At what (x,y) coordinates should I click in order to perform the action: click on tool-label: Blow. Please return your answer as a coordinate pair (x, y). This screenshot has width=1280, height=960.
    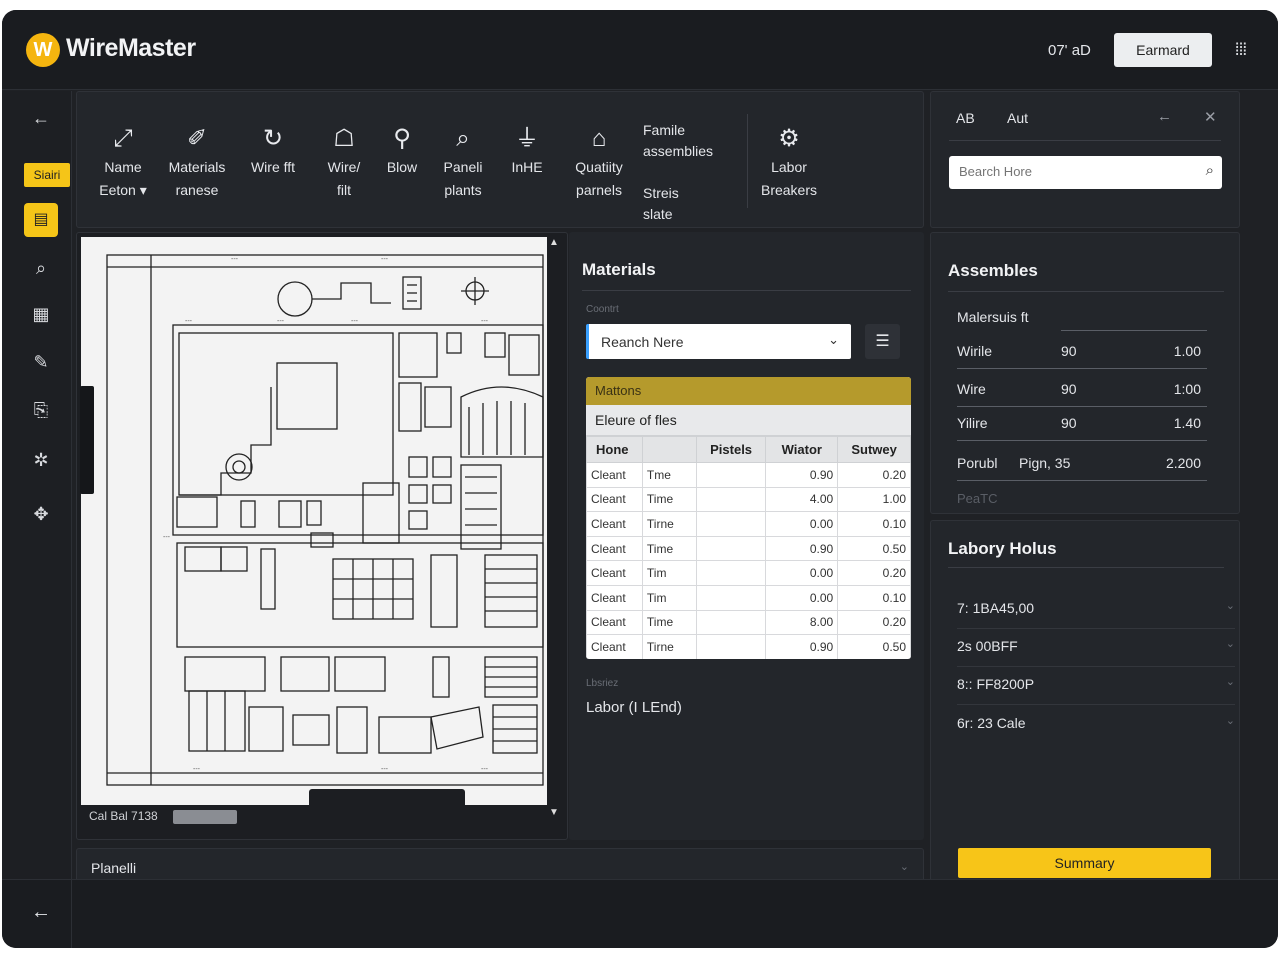
    Looking at the image, I should click on (402, 167).